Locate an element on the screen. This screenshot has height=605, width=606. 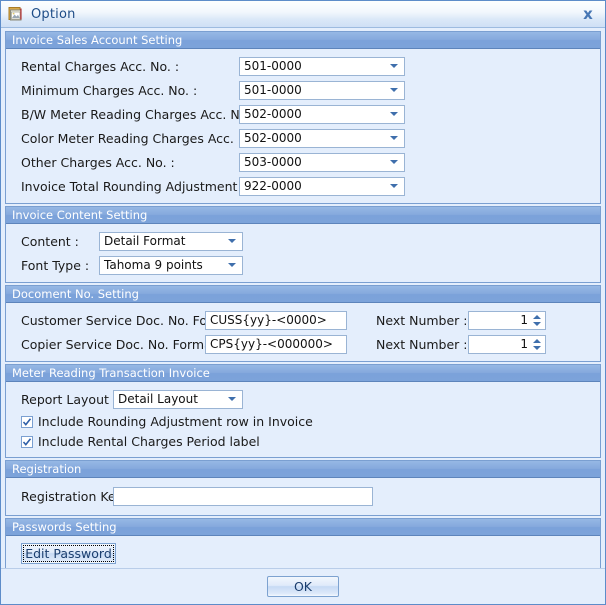
input-copier-service-doc-format: CPS{yy}-<000000> is located at coordinates (276, 344).